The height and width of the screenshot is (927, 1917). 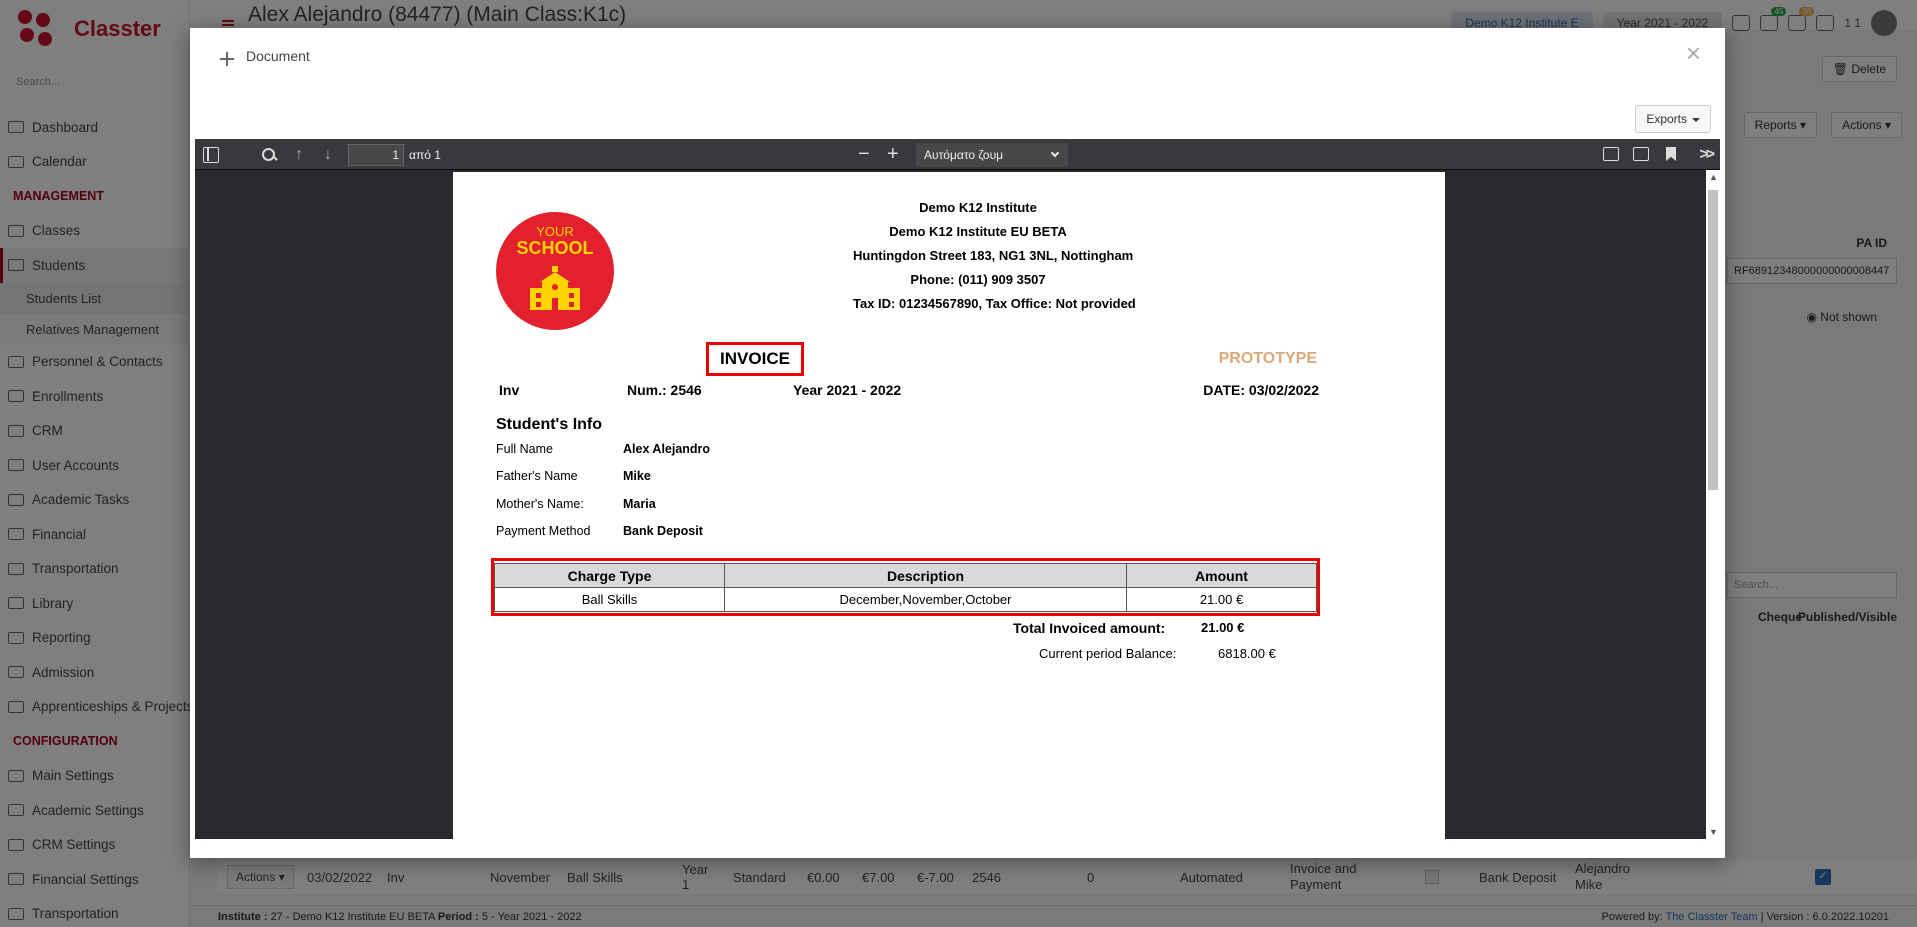 I want to click on charge-type-cell: Ball Skills, so click(x=609, y=599).